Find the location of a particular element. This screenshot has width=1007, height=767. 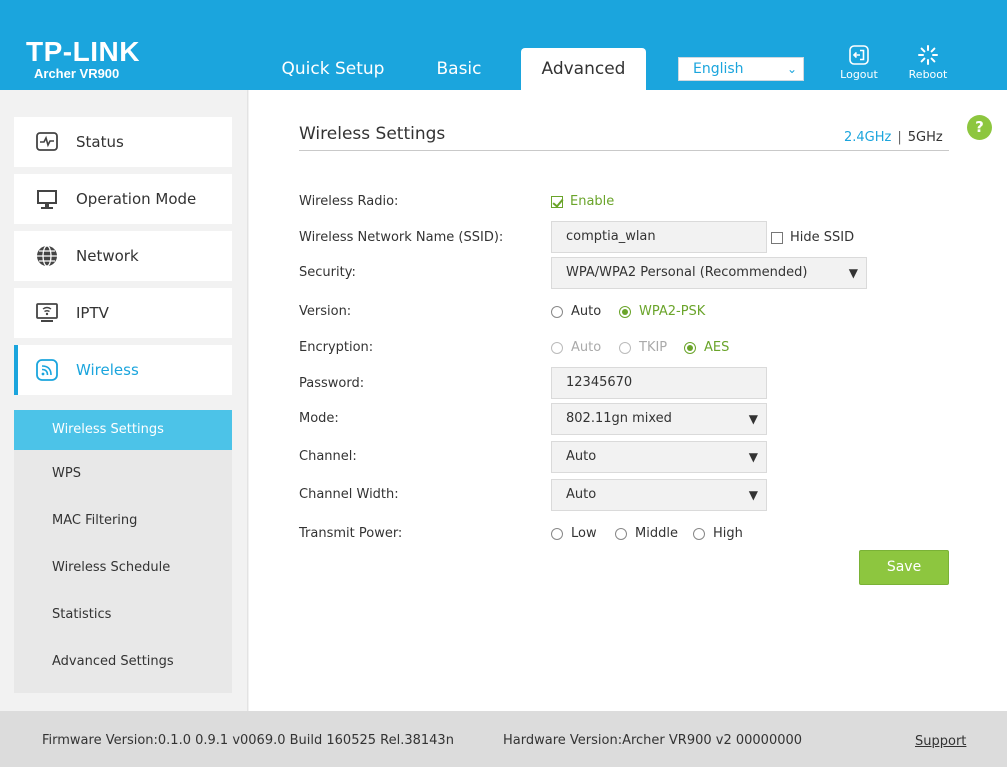

sidebar-item-iptv: IPTV is located at coordinates (123, 313).